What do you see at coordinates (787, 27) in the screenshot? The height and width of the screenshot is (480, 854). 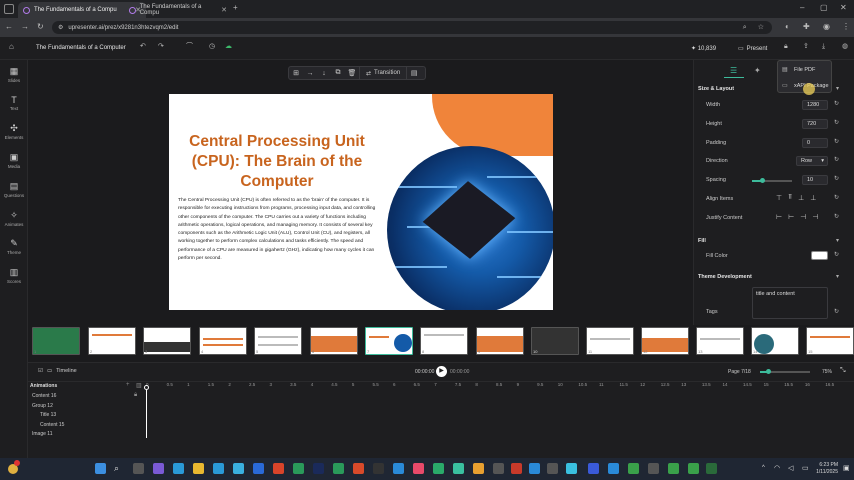 I see `extension-icon: ◐` at bounding box center [787, 27].